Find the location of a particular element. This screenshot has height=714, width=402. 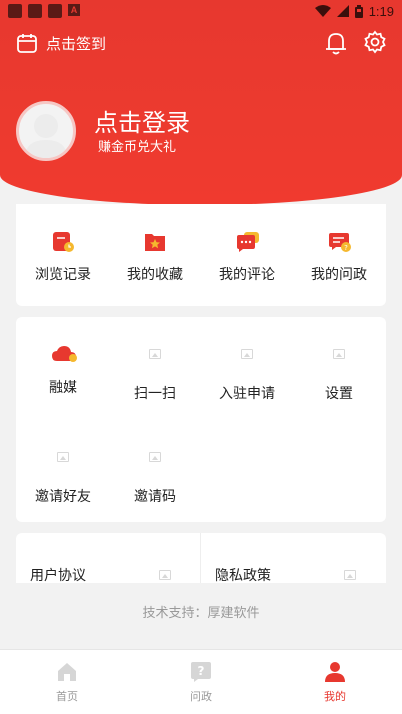

signin-button: 点击签到 is located at coordinates (61, 43).